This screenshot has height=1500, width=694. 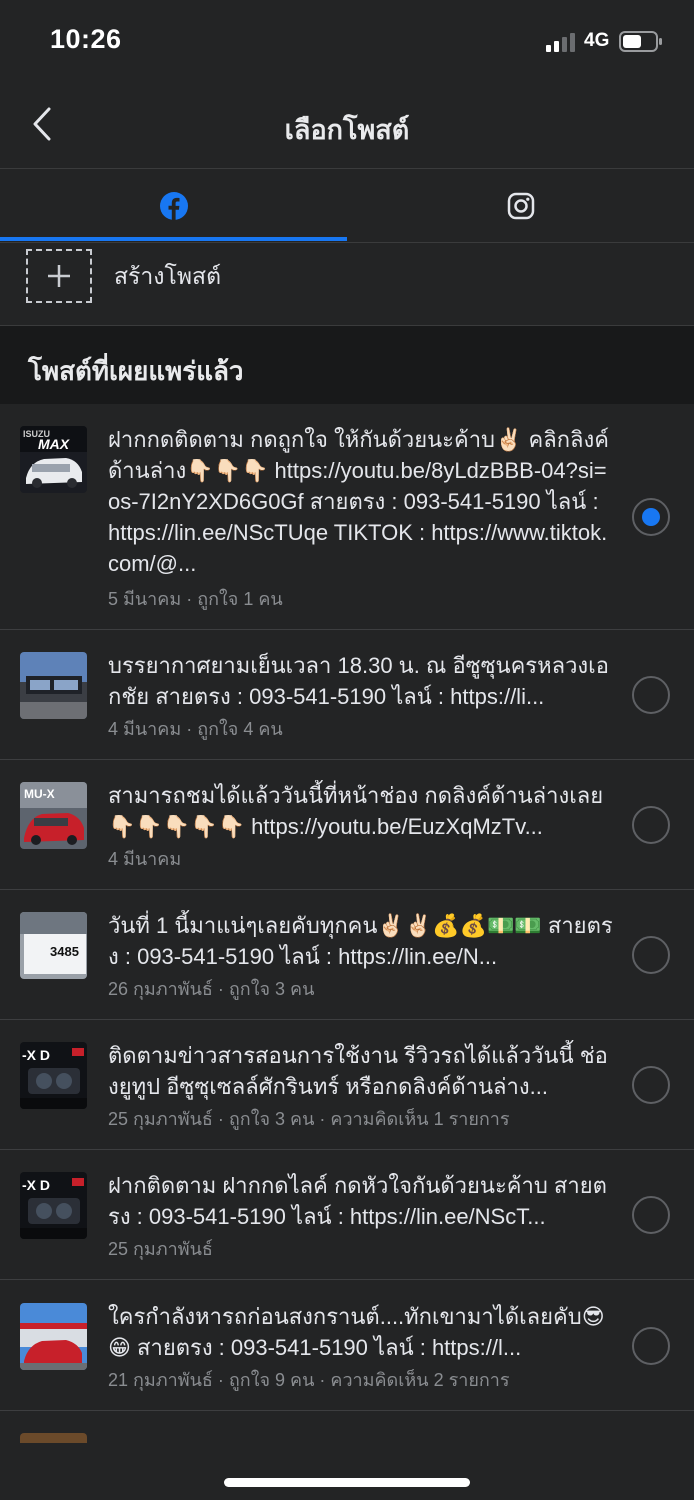 I want to click on svg-text: 3485, so click(x=64, y=951).